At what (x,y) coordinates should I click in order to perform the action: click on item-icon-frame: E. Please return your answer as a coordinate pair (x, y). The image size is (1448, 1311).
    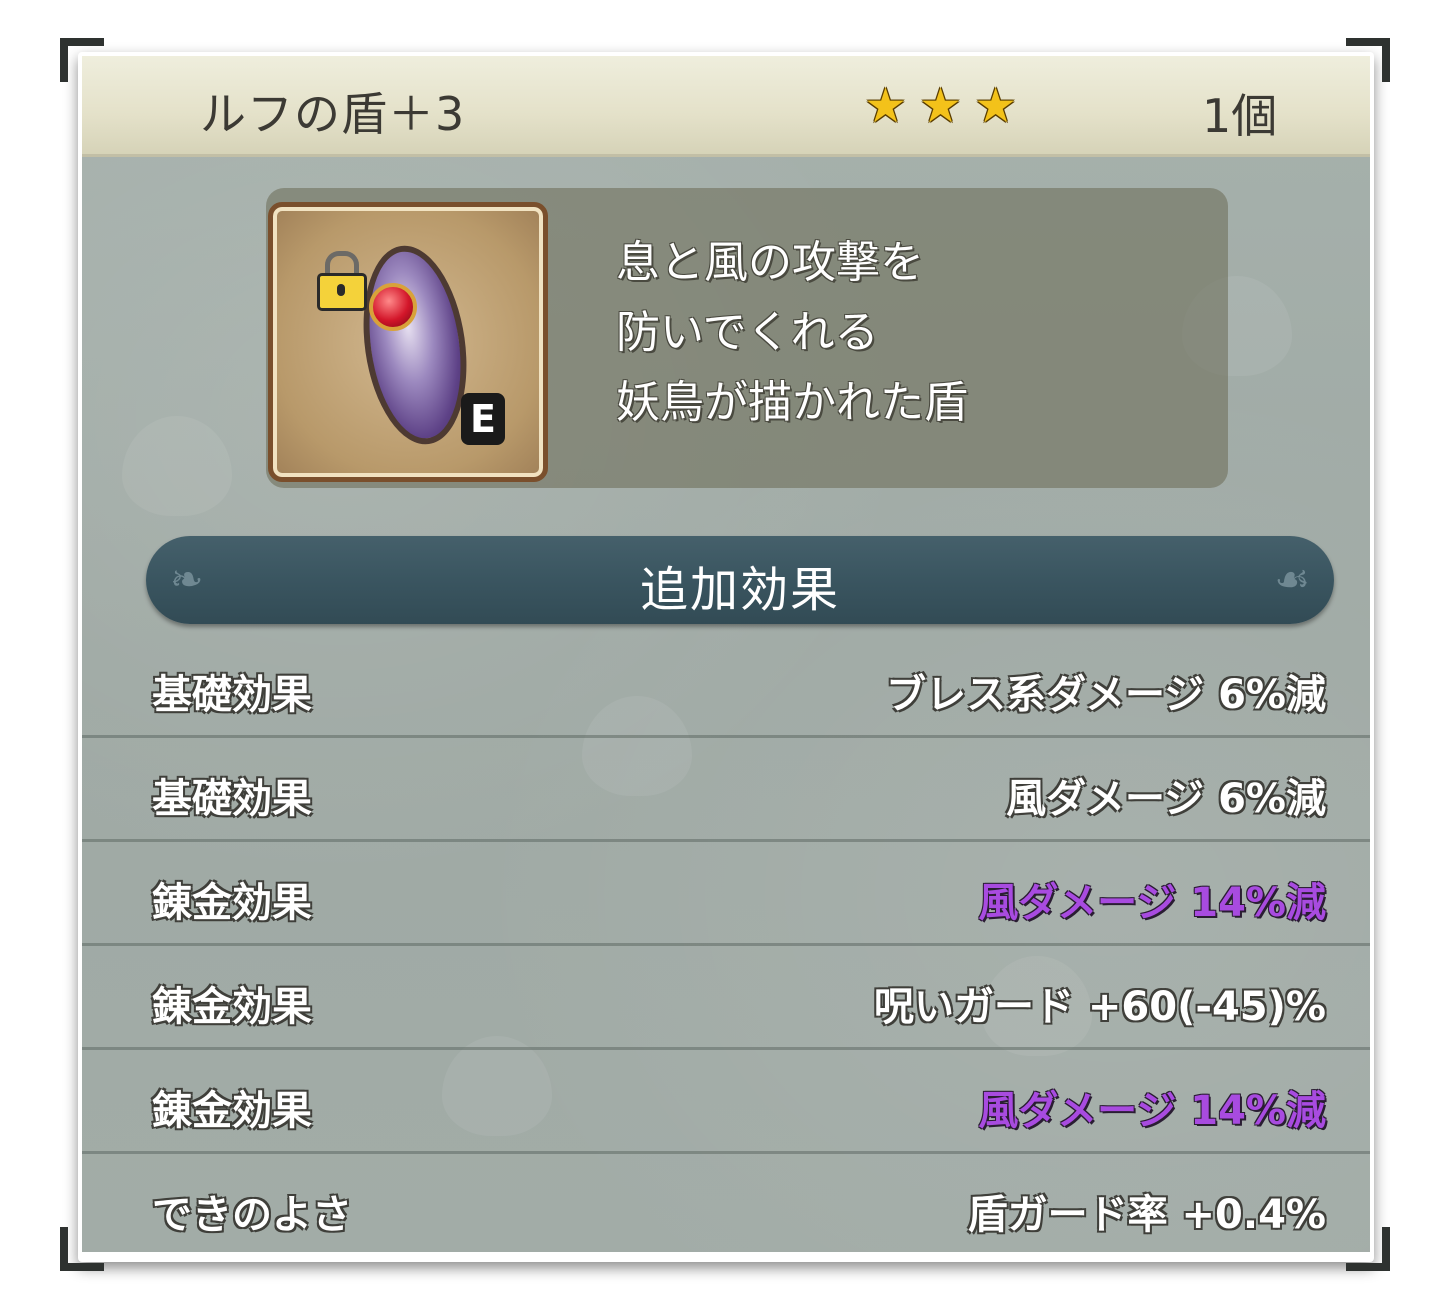
    Looking at the image, I should click on (408, 342).